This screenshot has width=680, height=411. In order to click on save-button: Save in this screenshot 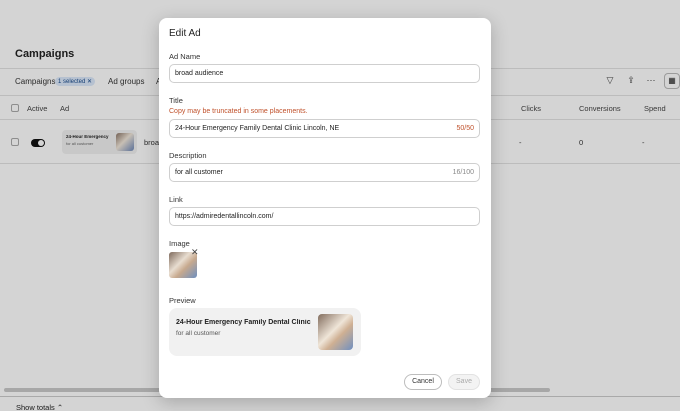, I will do `click(464, 382)`.